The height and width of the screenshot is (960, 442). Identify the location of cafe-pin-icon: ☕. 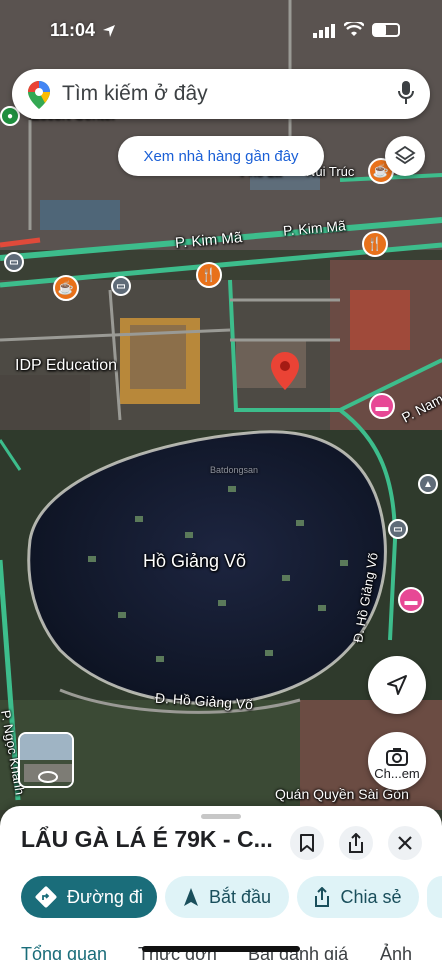
(66, 288).